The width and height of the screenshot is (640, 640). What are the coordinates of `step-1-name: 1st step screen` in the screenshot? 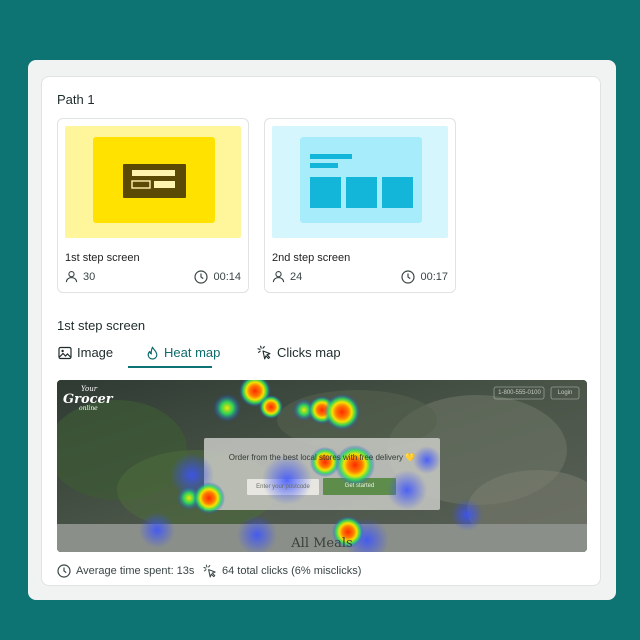 It's located at (102, 258).